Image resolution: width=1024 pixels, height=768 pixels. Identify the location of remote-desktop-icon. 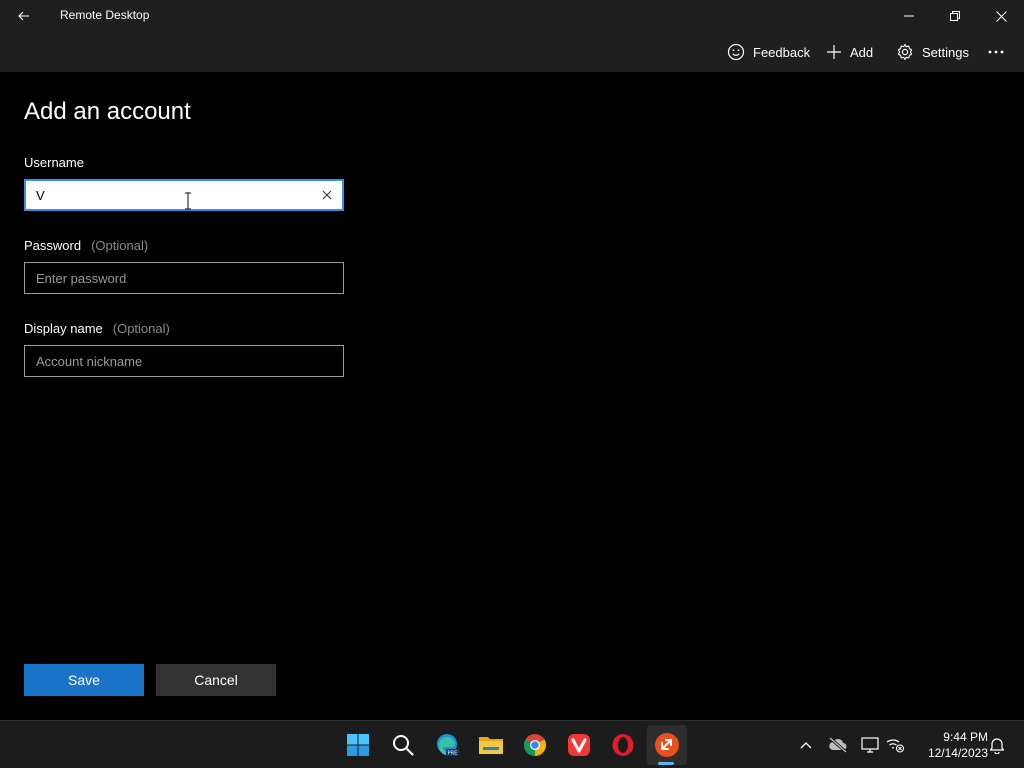
(667, 745).